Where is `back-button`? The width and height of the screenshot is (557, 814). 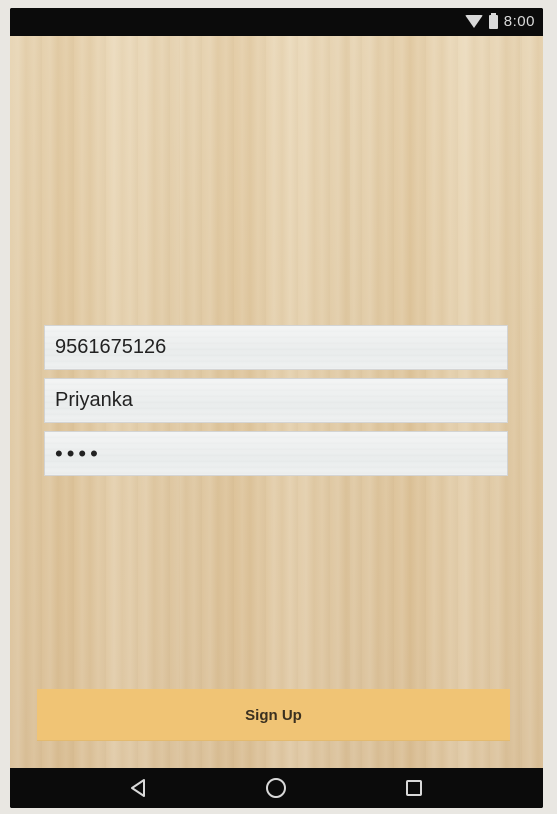
back-button is located at coordinates (139, 788).